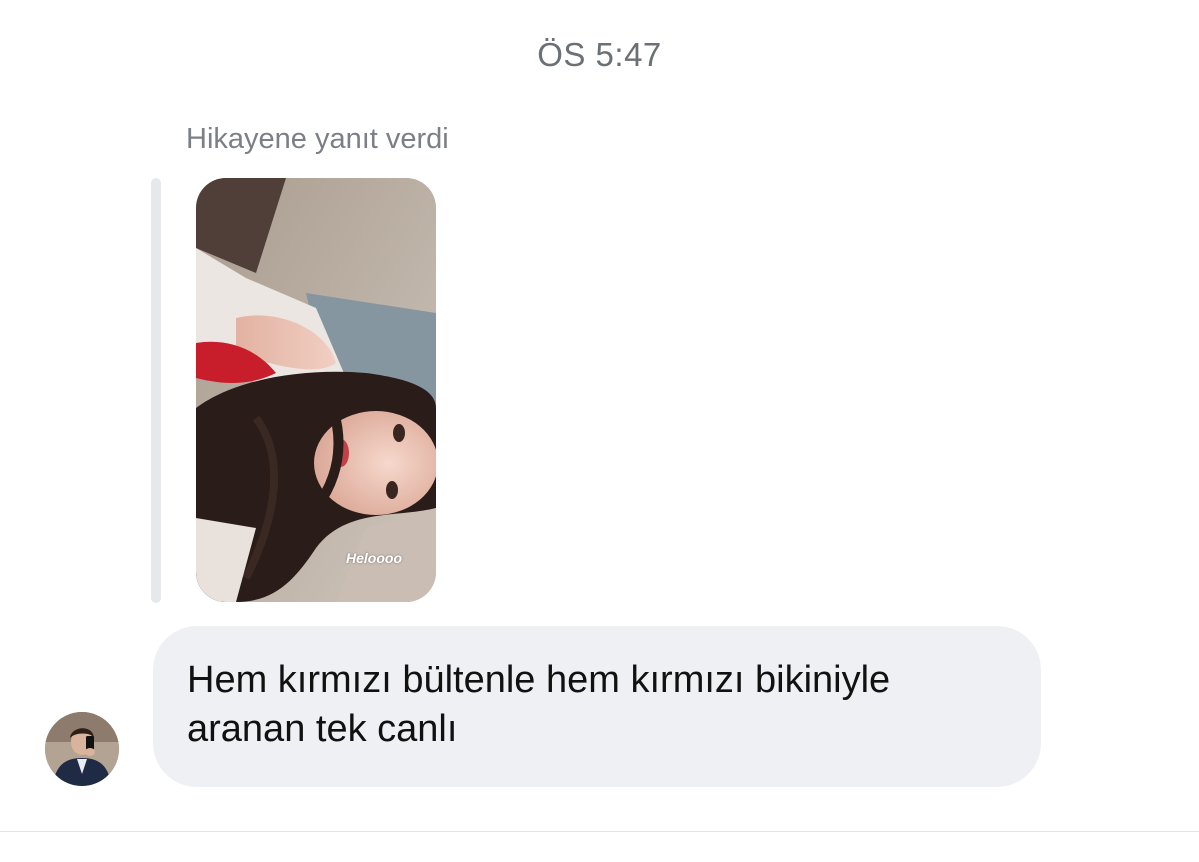  I want to click on sender-avatar, so click(82, 749).